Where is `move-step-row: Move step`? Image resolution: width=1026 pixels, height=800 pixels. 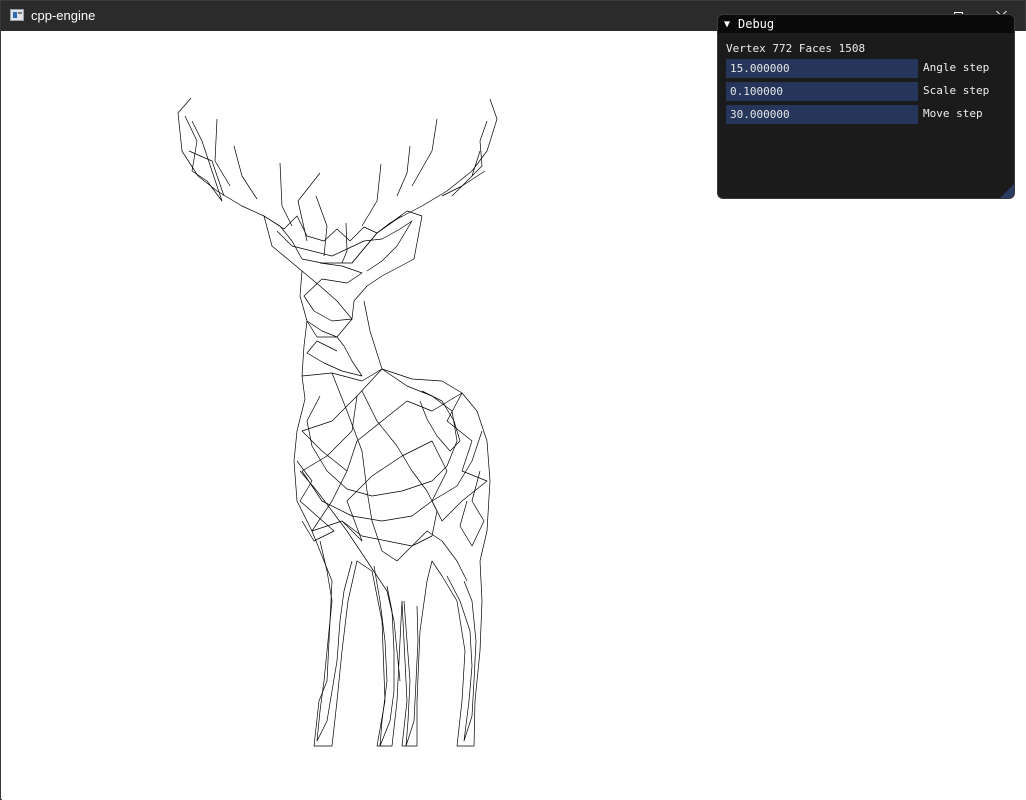
move-step-row: Move step is located at coordinates (868, 114).